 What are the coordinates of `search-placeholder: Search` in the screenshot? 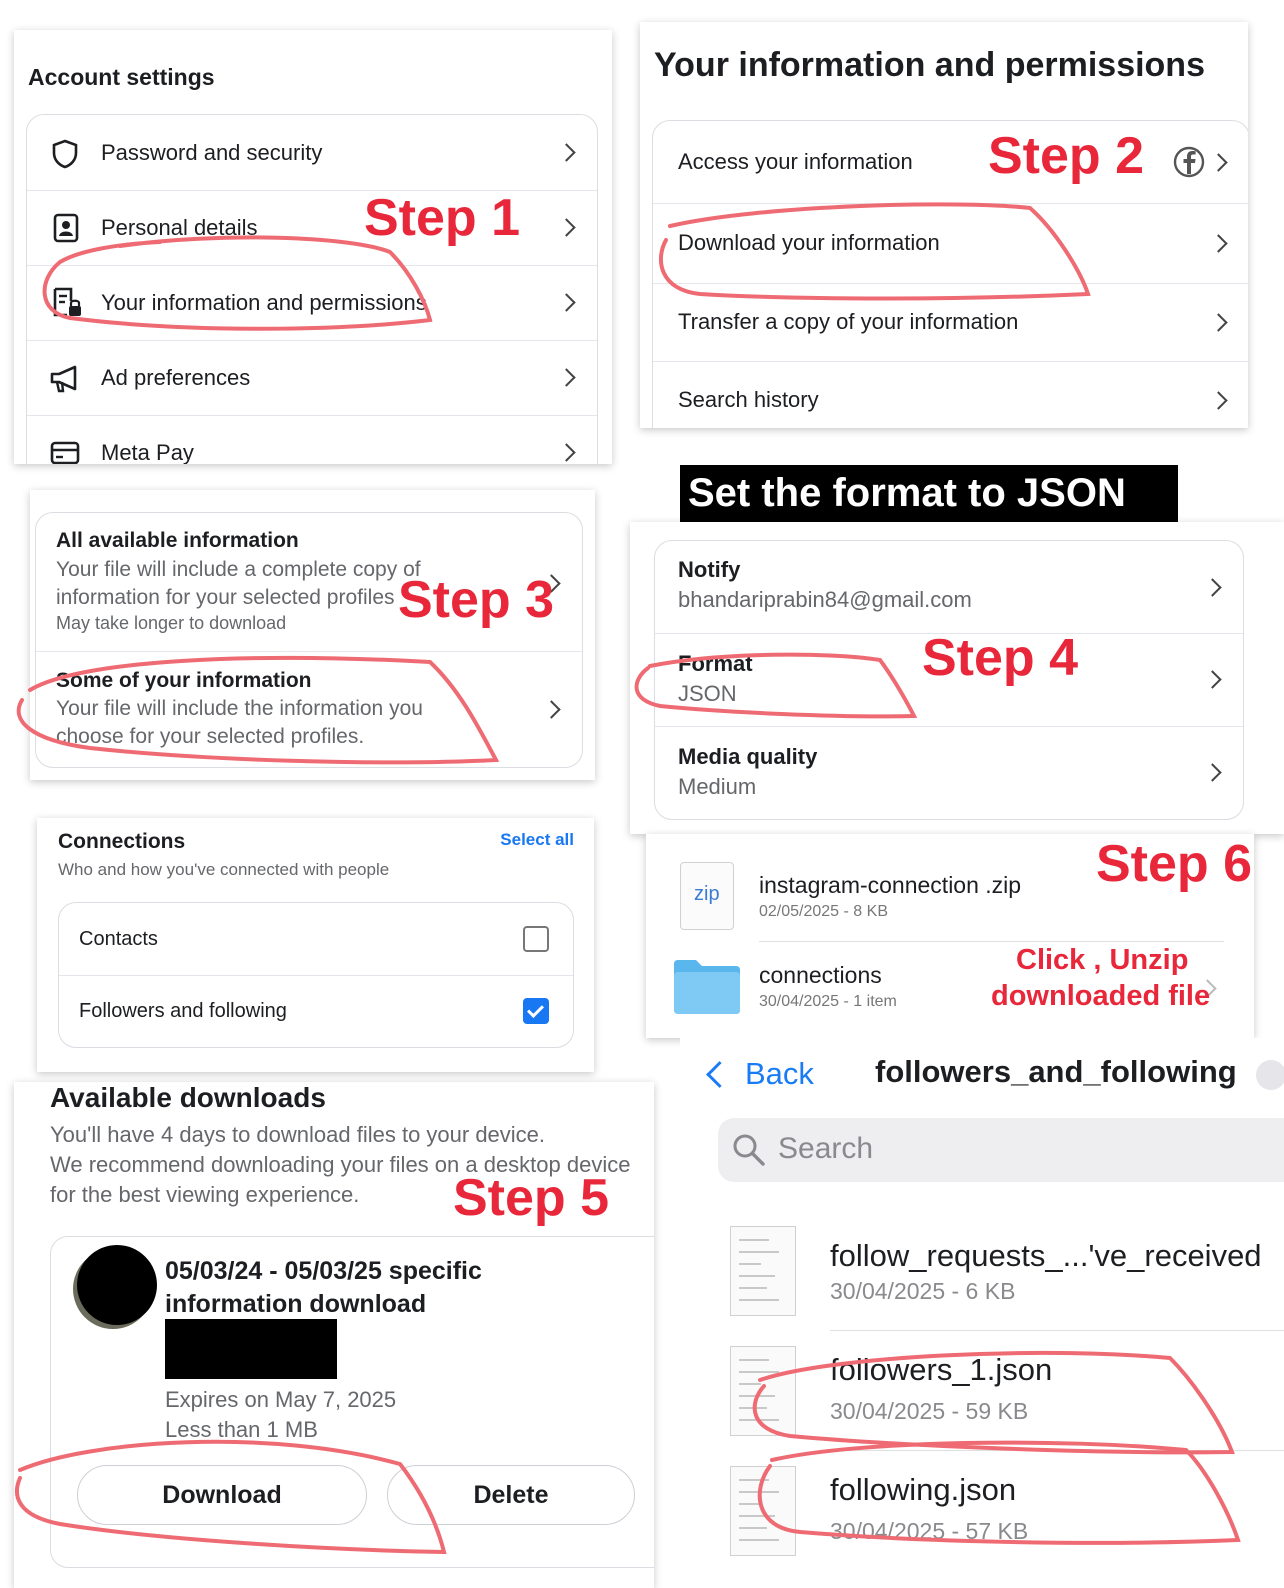 It's located at (826, 1148).